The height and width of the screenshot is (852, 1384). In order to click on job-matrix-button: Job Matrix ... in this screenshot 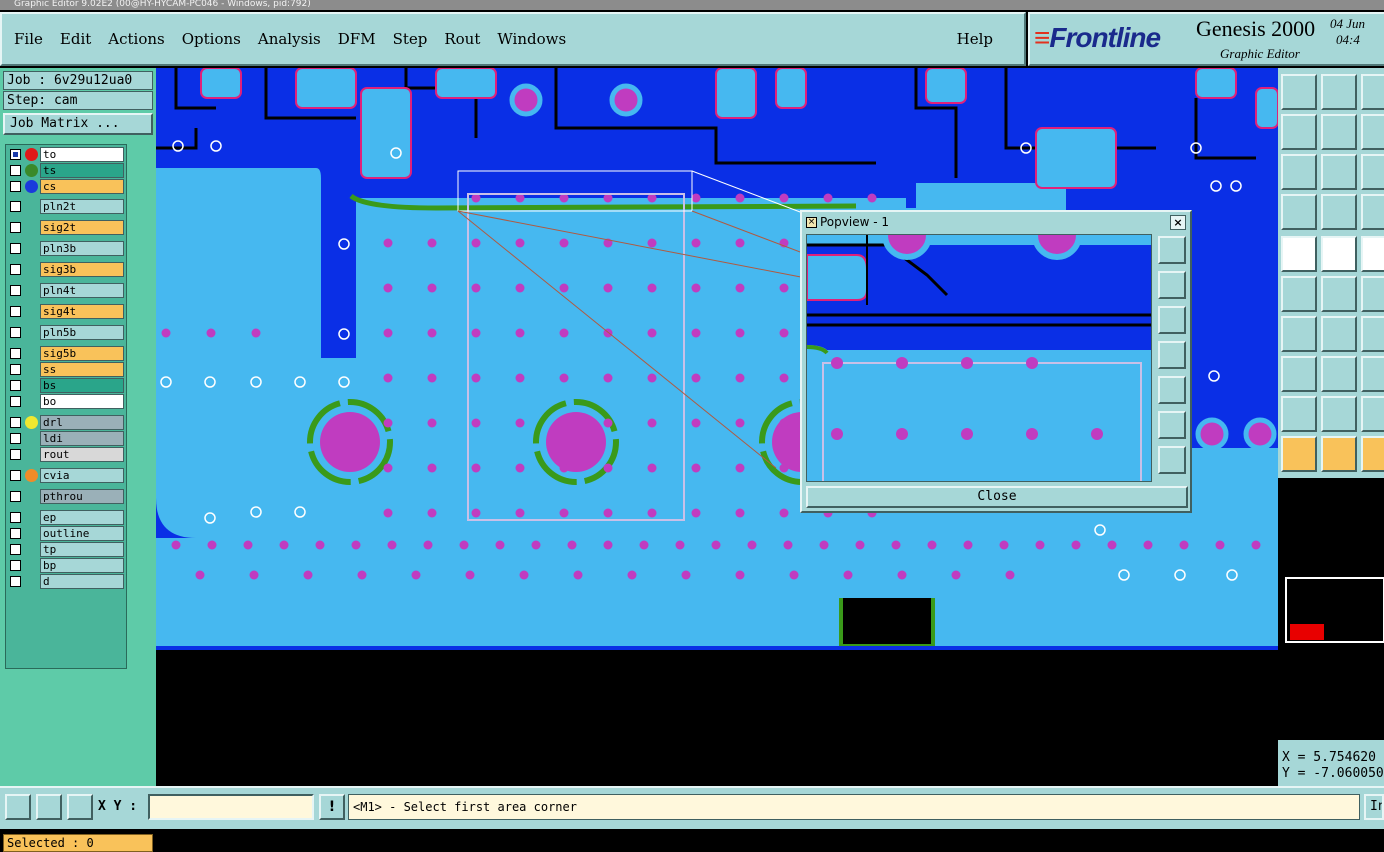, I will do `click(78, 124)`.